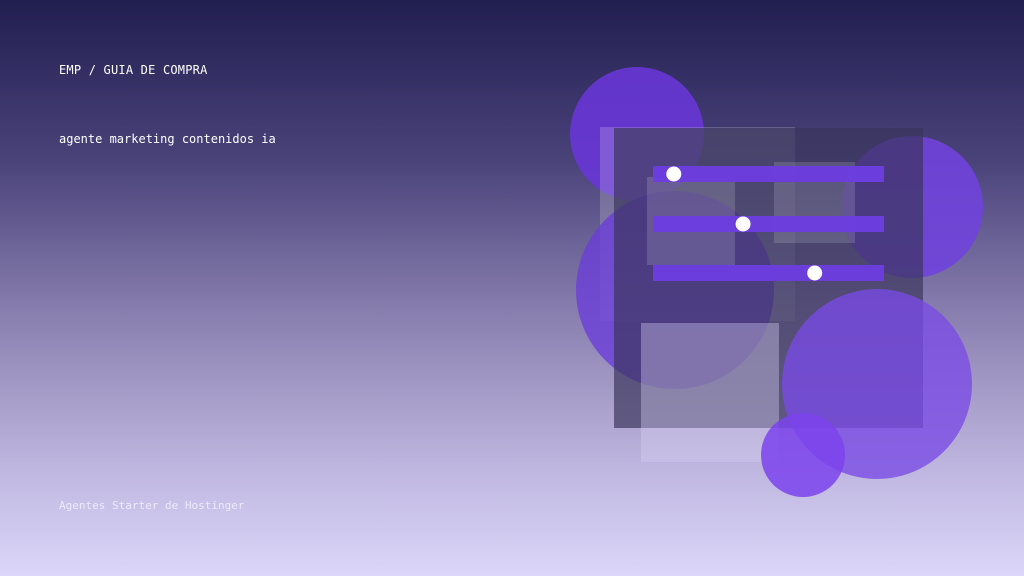 The image size is (1024, 576). What do you see at coordinates (803, 455) in the screenshot?
I see `decor-circle-small` at bounding box center [803, 455].